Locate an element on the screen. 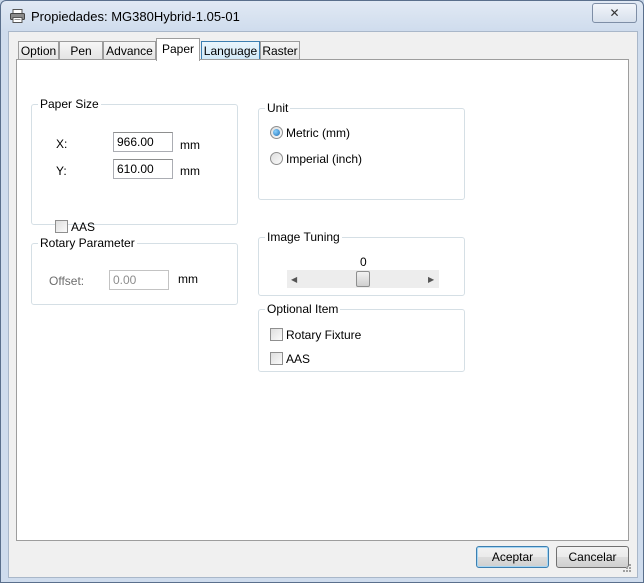  metric-radio is located at coordinates (276, 132).